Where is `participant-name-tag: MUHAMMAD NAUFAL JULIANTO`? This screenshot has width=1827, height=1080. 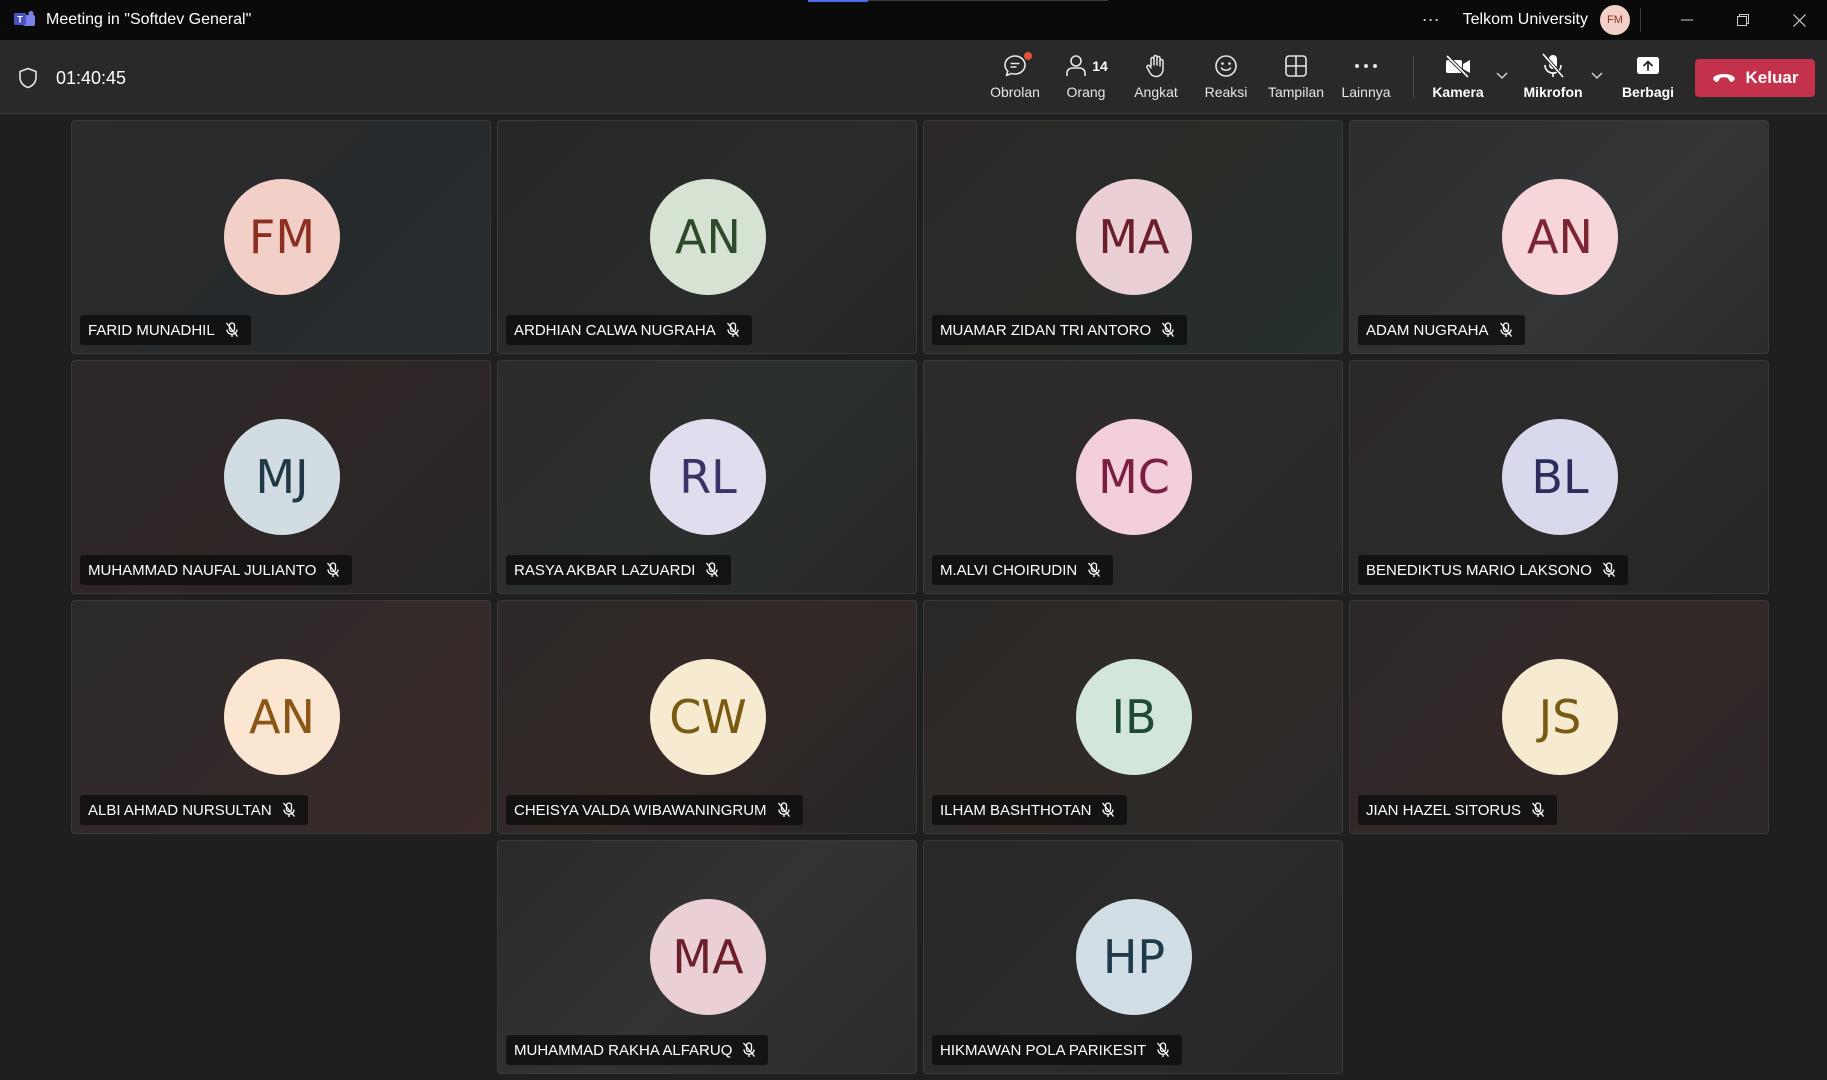 participant-name-tag: MUHAMMAD NAUFAL JULIANTO is located at coordinates (216, 570).